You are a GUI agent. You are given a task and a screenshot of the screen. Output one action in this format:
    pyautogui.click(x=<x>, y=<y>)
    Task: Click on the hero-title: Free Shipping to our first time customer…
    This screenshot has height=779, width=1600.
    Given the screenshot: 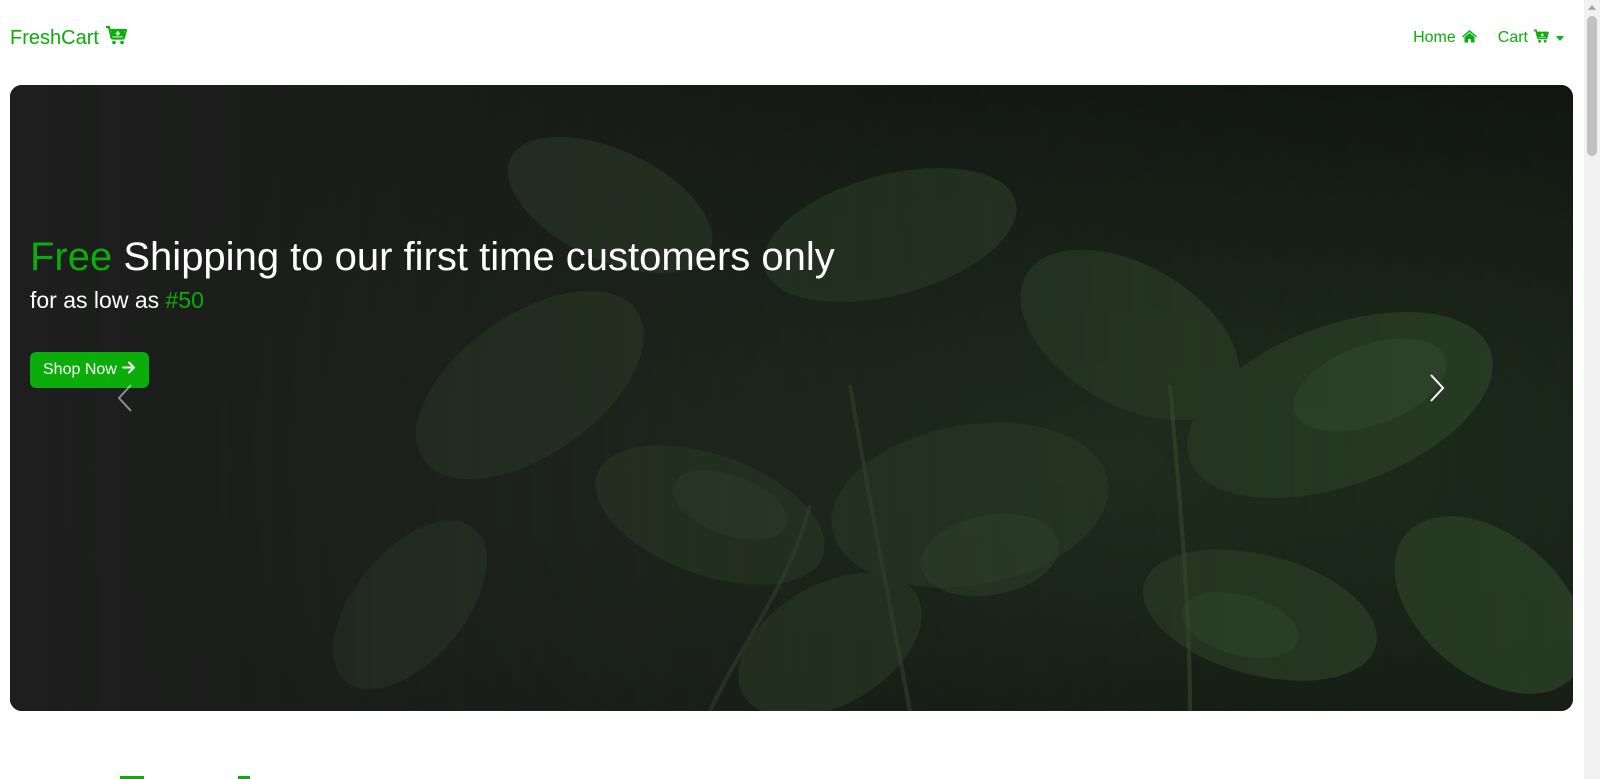 What is the action you would take?
    pyautogui.click(x=432, y=257)
    